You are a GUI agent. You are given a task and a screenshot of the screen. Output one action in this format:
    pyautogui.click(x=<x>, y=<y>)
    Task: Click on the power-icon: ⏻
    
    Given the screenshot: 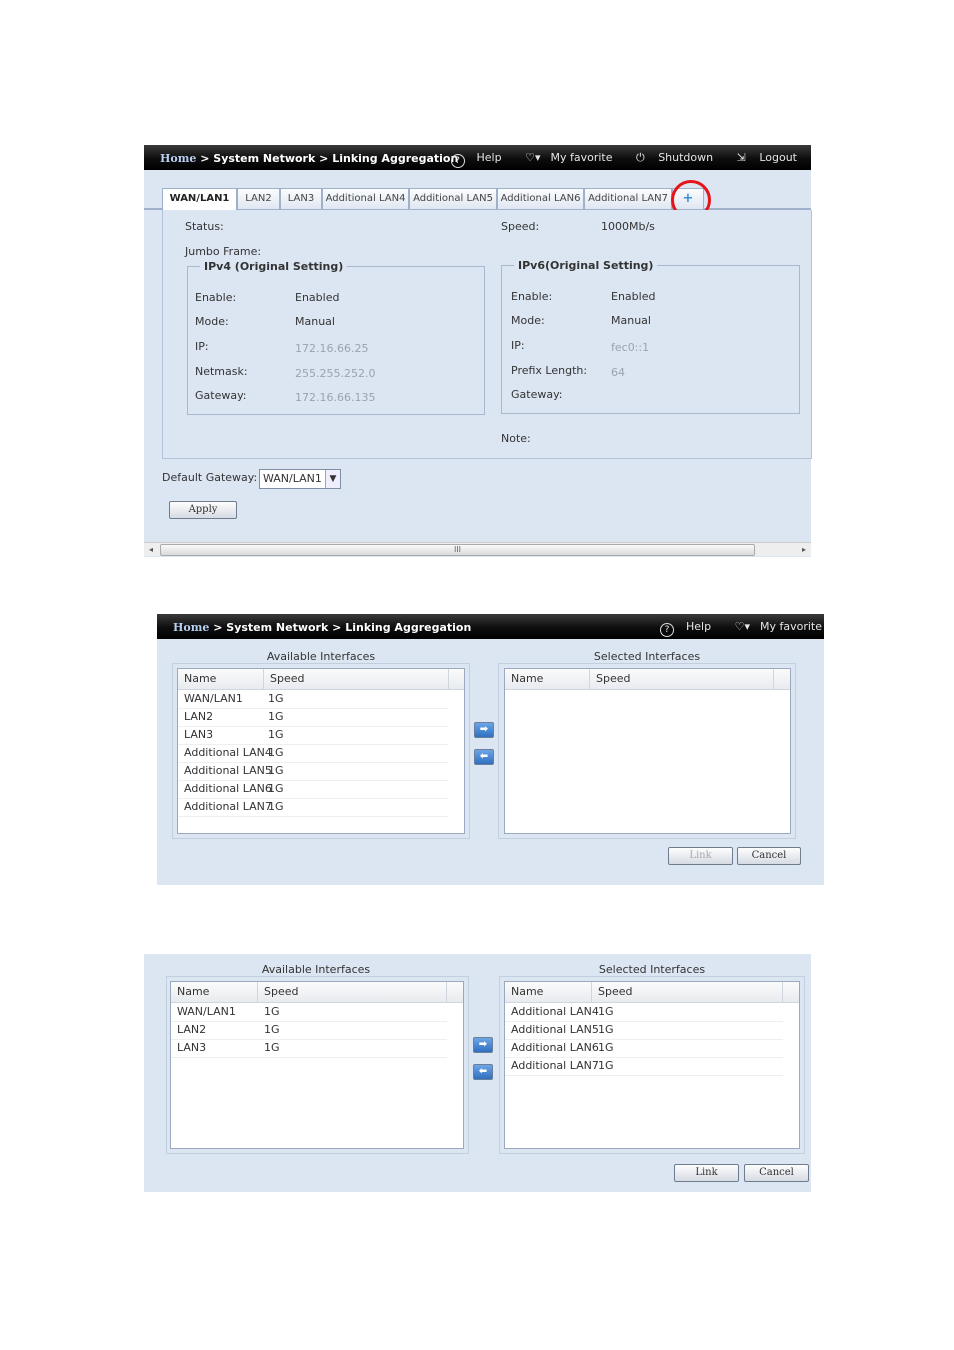 What is the action you would take?
    pyautogui.click(x=640, y=157)
    